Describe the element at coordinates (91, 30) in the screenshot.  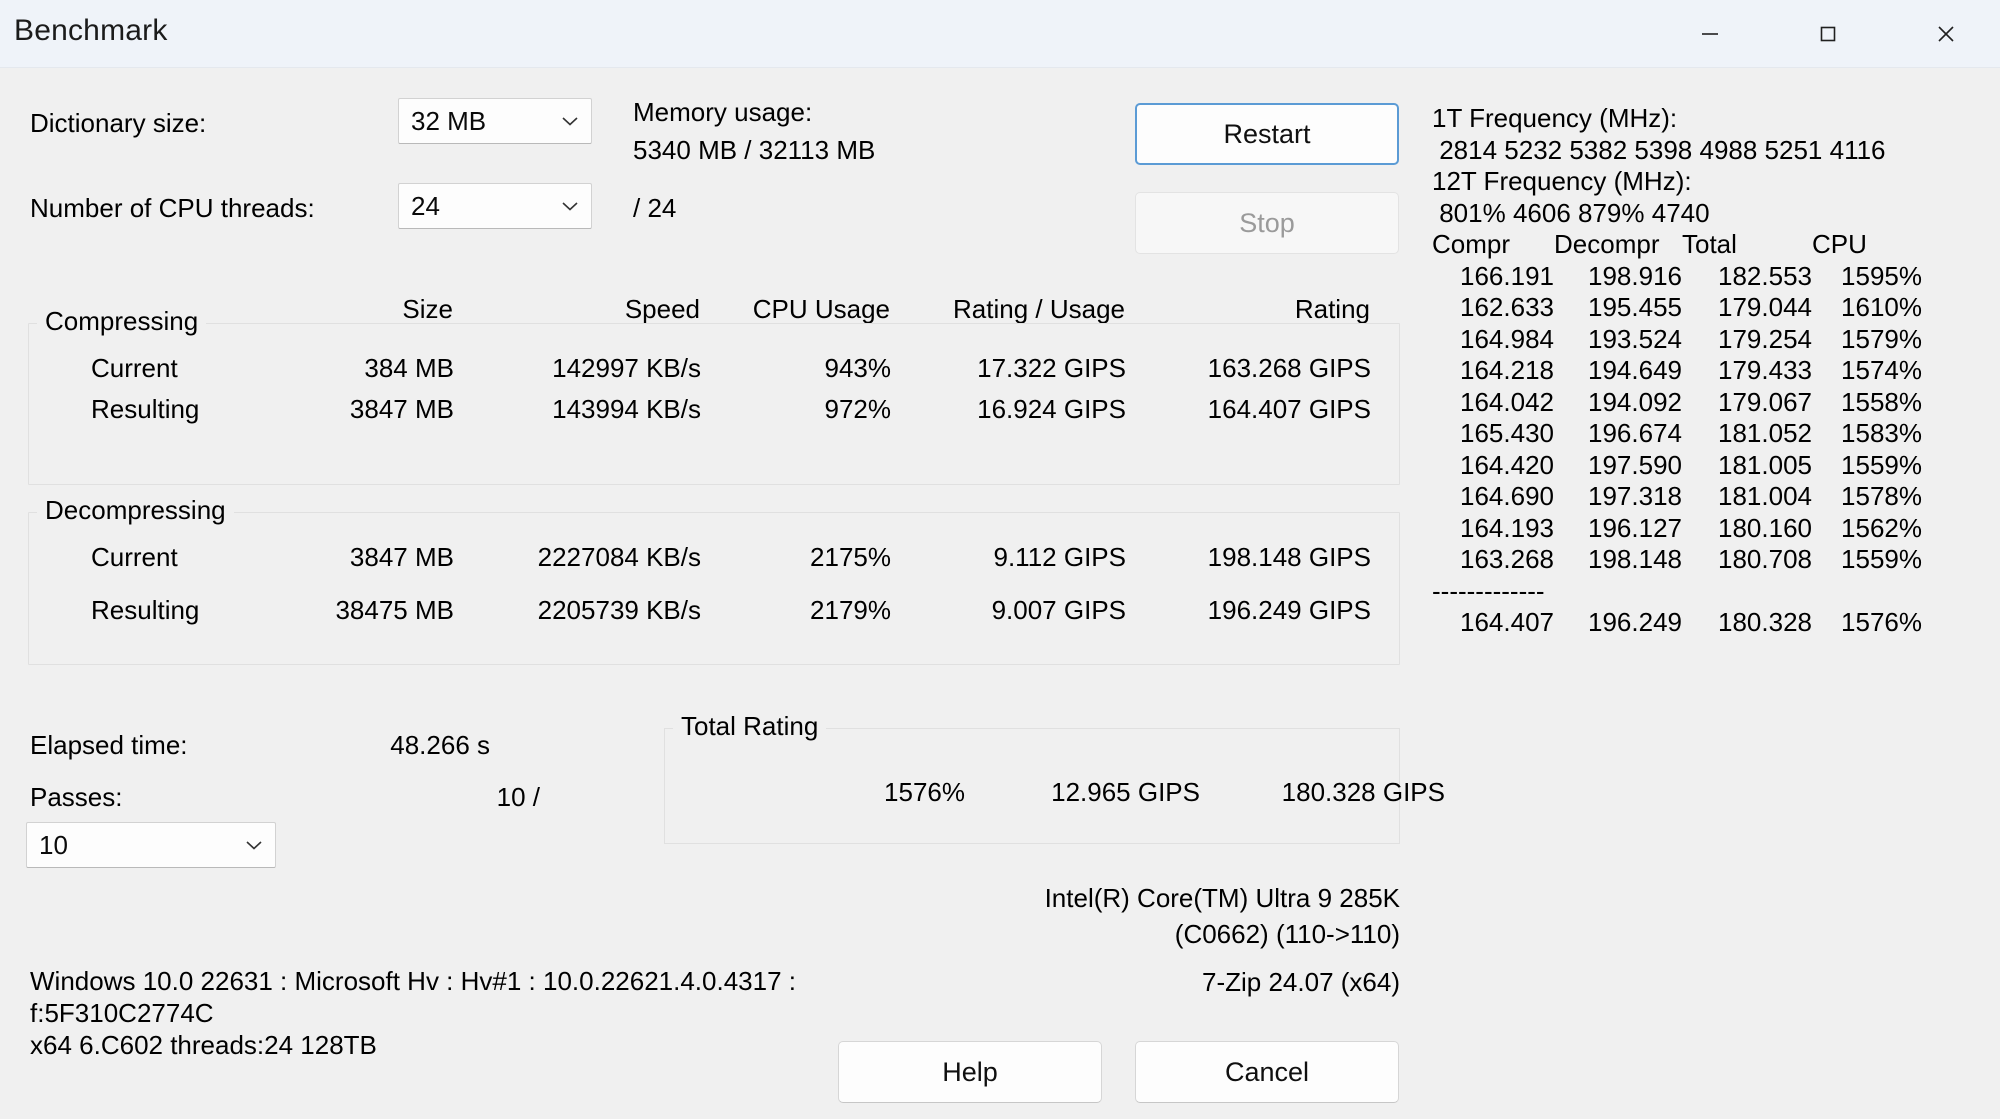
I see `page-title: Benchmark` at that location.